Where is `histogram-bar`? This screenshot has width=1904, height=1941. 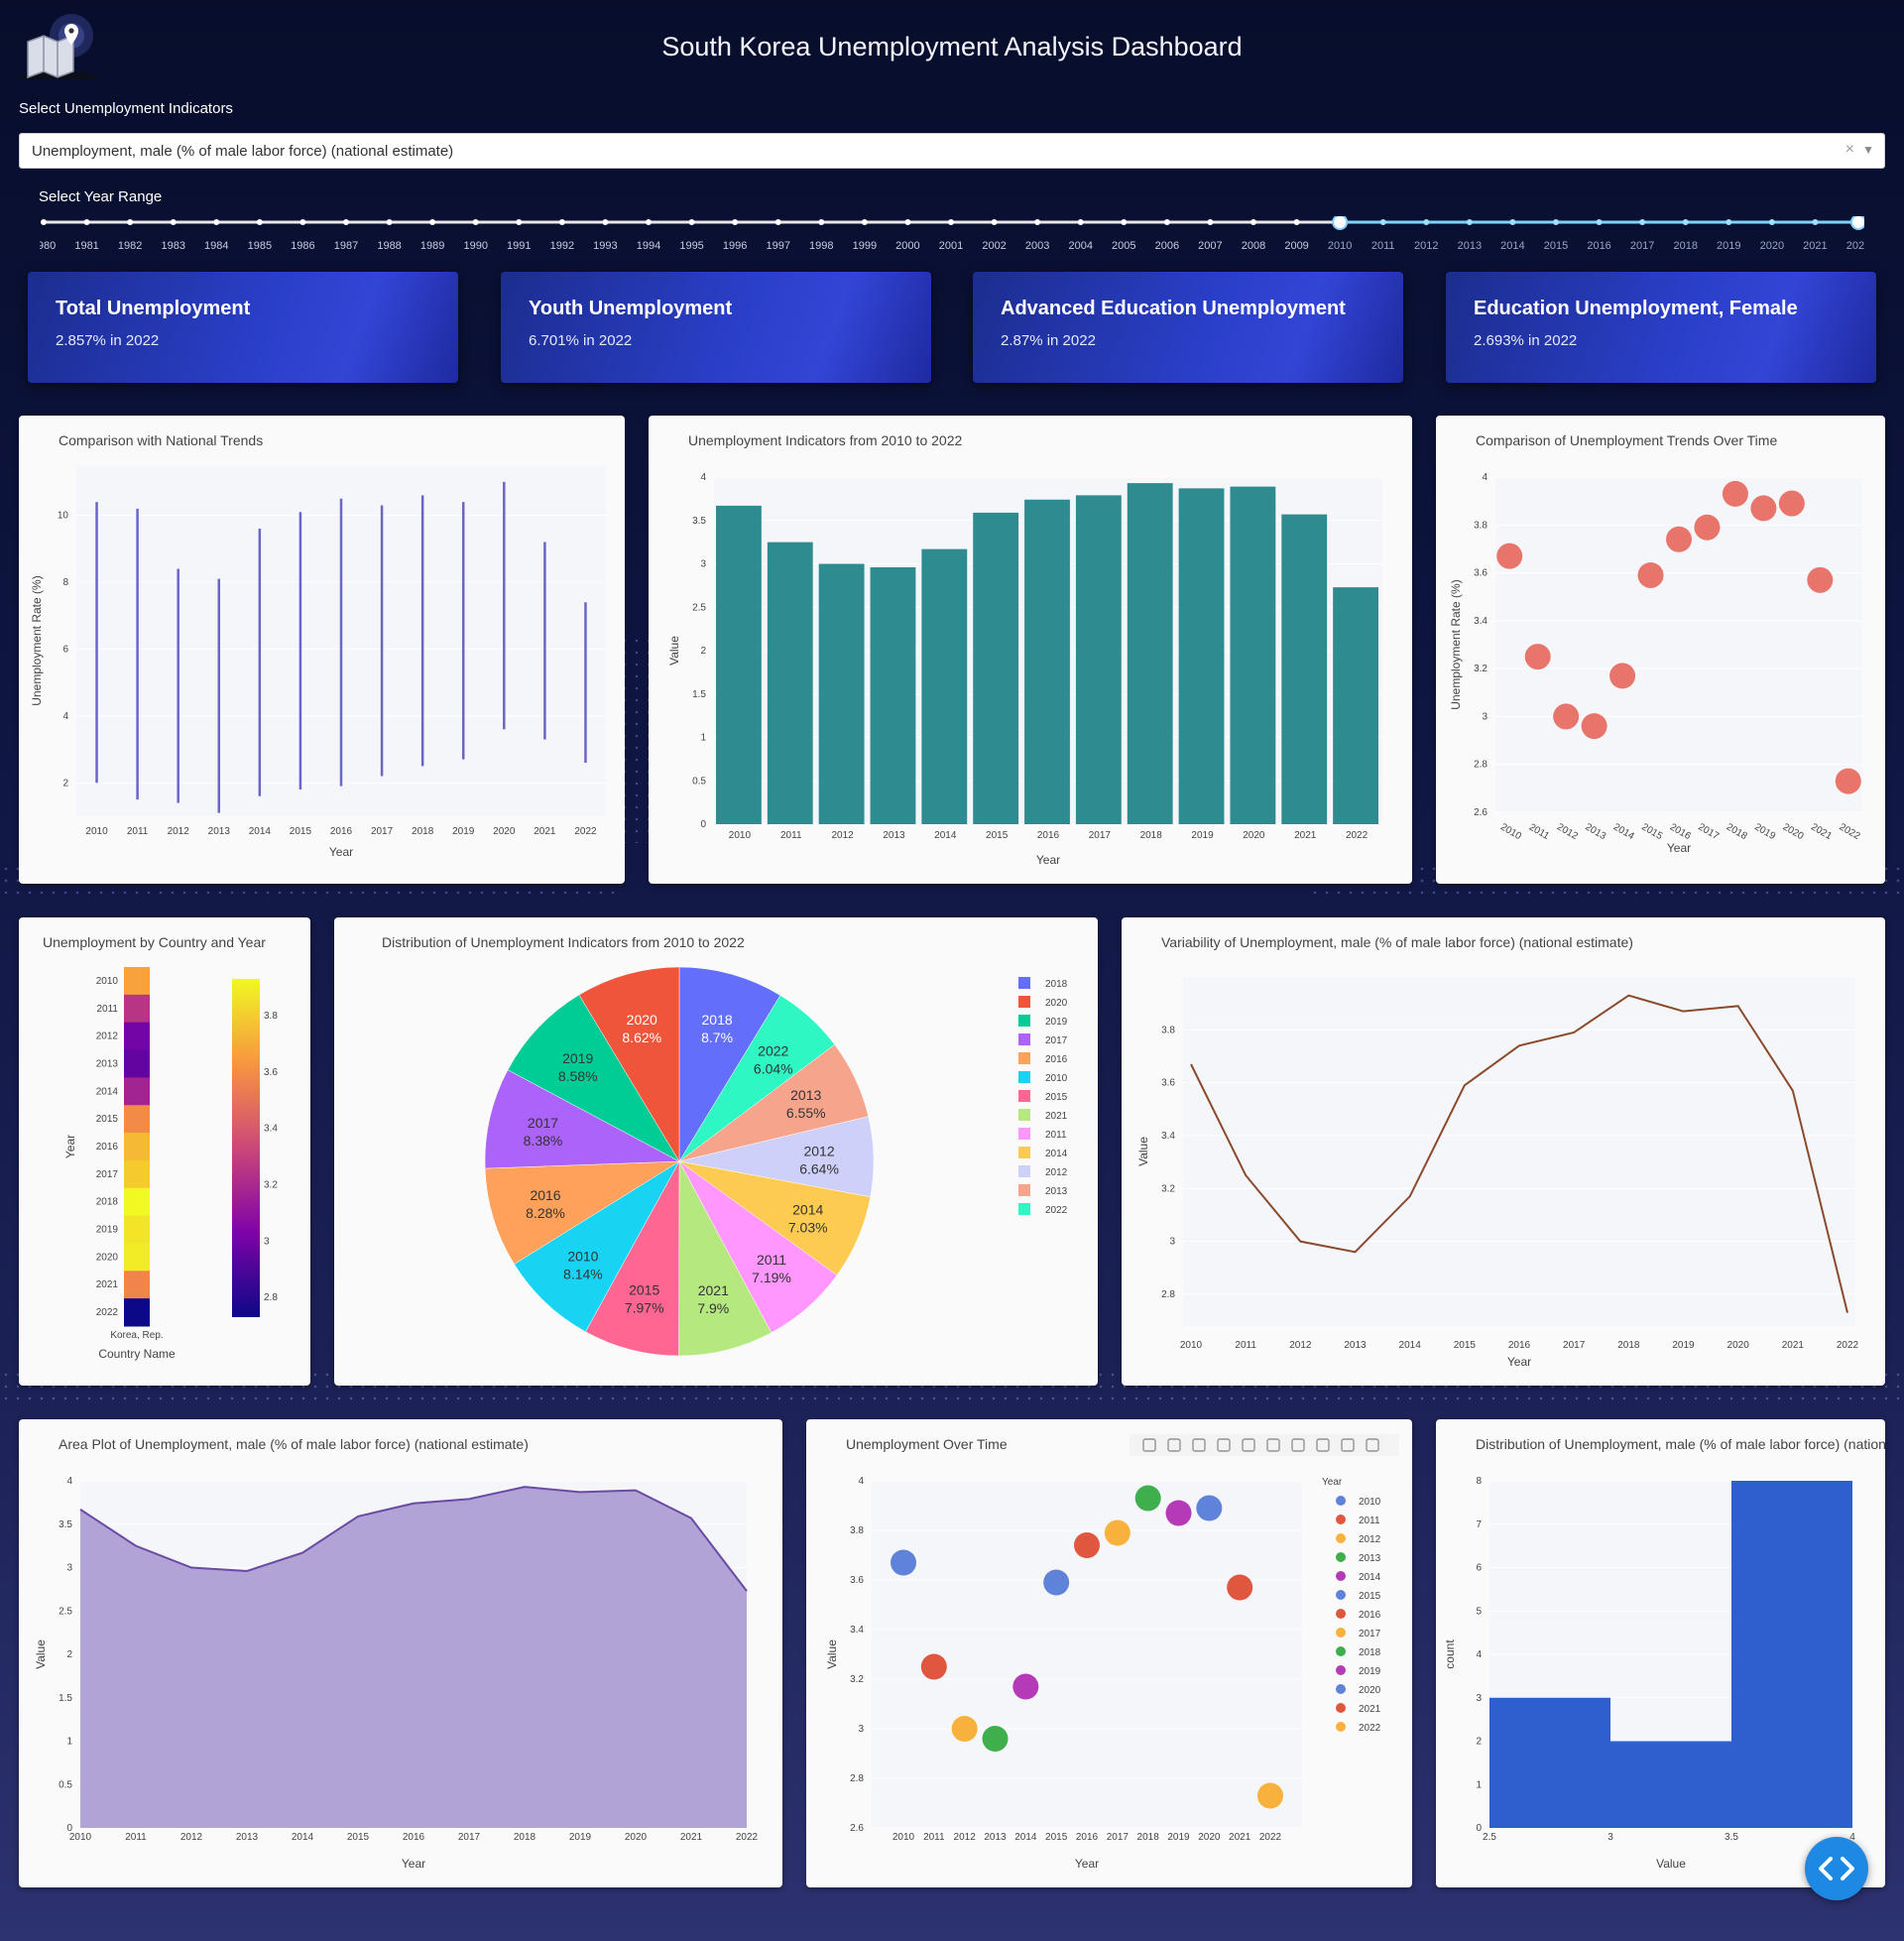
histogram-bar is located at coordinates (1549, 1762).